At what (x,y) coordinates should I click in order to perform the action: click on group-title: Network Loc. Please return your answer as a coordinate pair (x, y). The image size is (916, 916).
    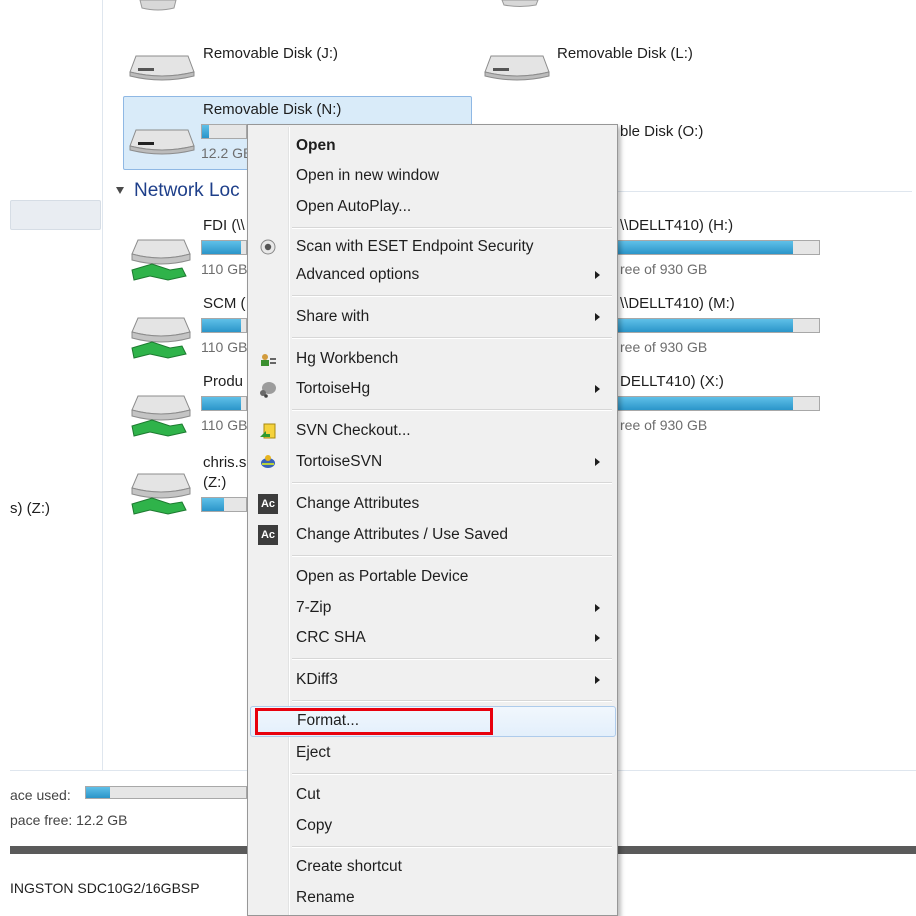
    Looking at the image, I should click on (187, 190).